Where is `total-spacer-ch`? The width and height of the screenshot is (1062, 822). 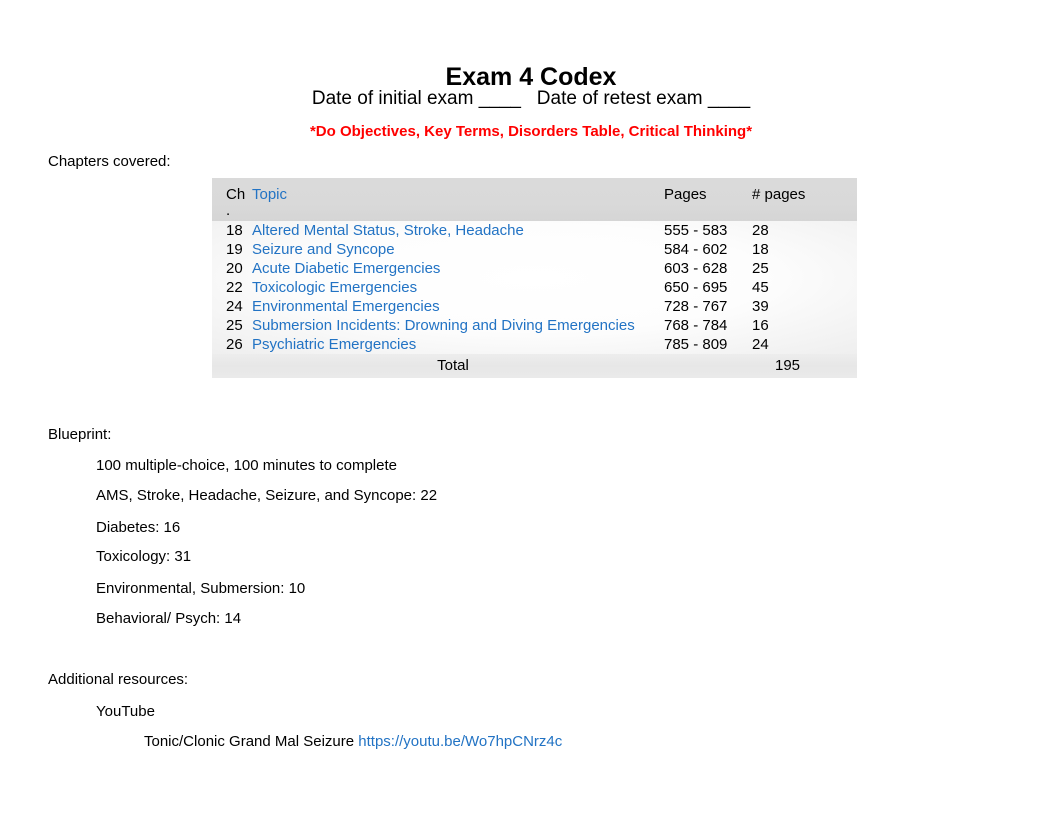 total-spacer-ch is located at coordinates (227, 366).